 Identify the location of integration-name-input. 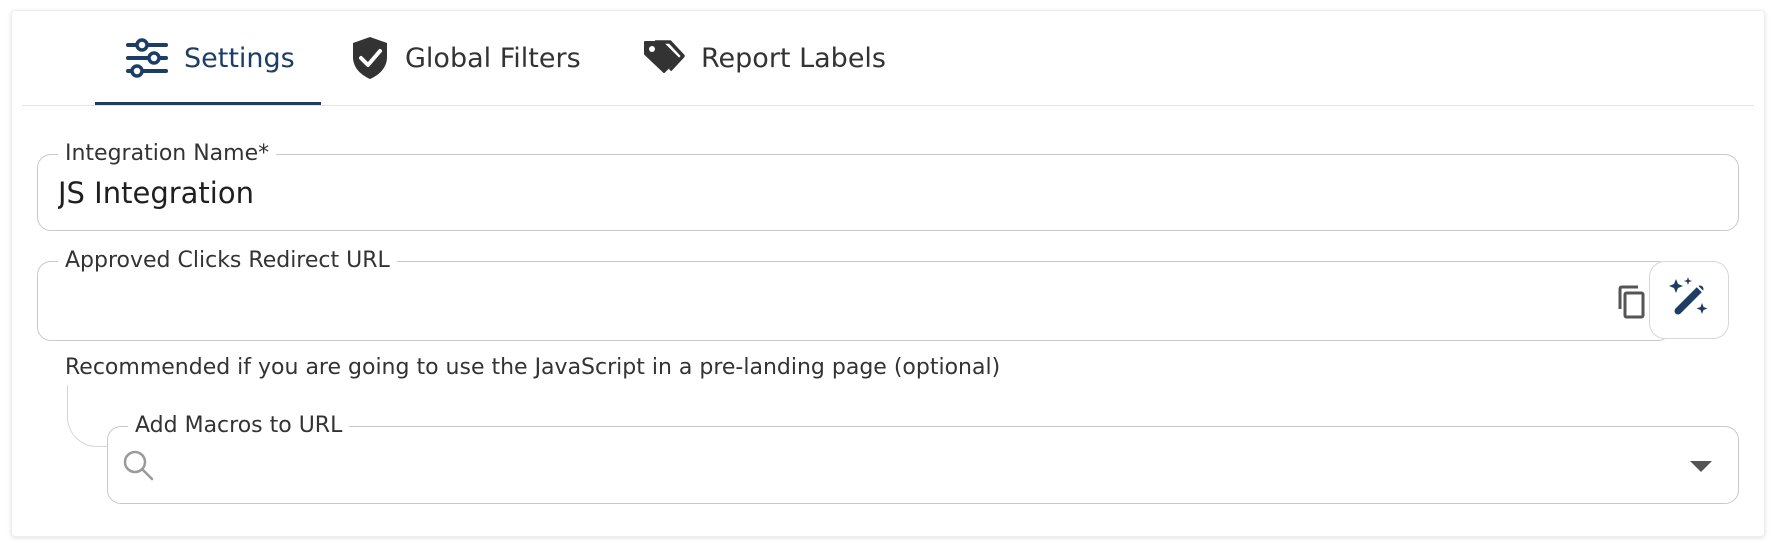
(888, 193).